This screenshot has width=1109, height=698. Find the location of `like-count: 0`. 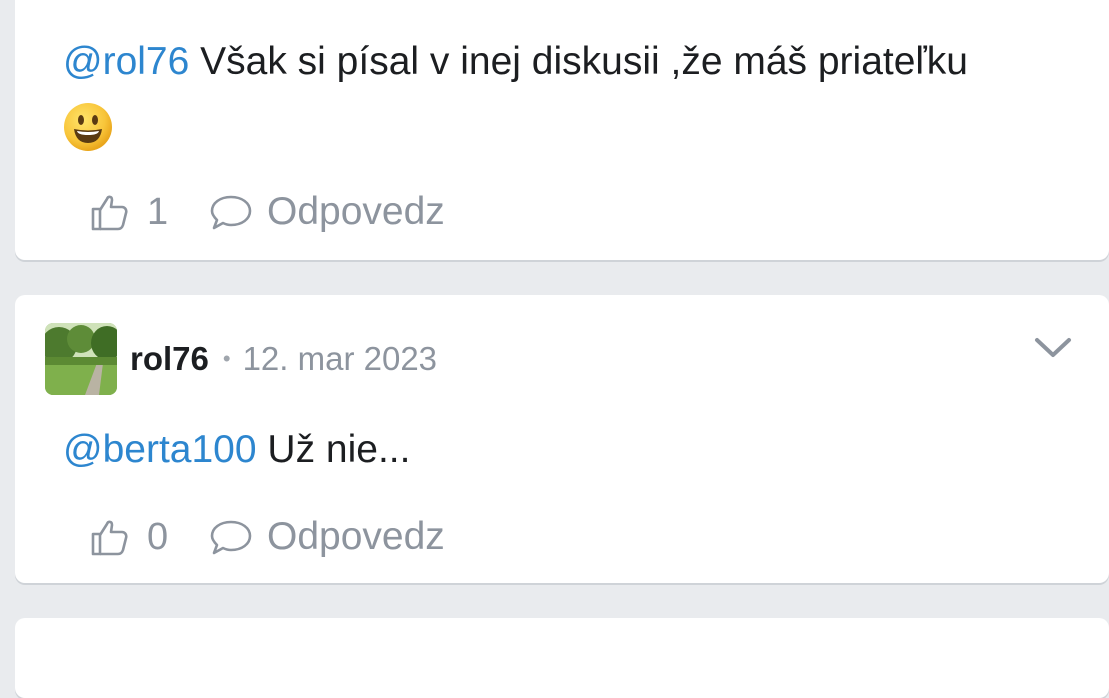

like-count: 0 is located at coordinates (158, 536).